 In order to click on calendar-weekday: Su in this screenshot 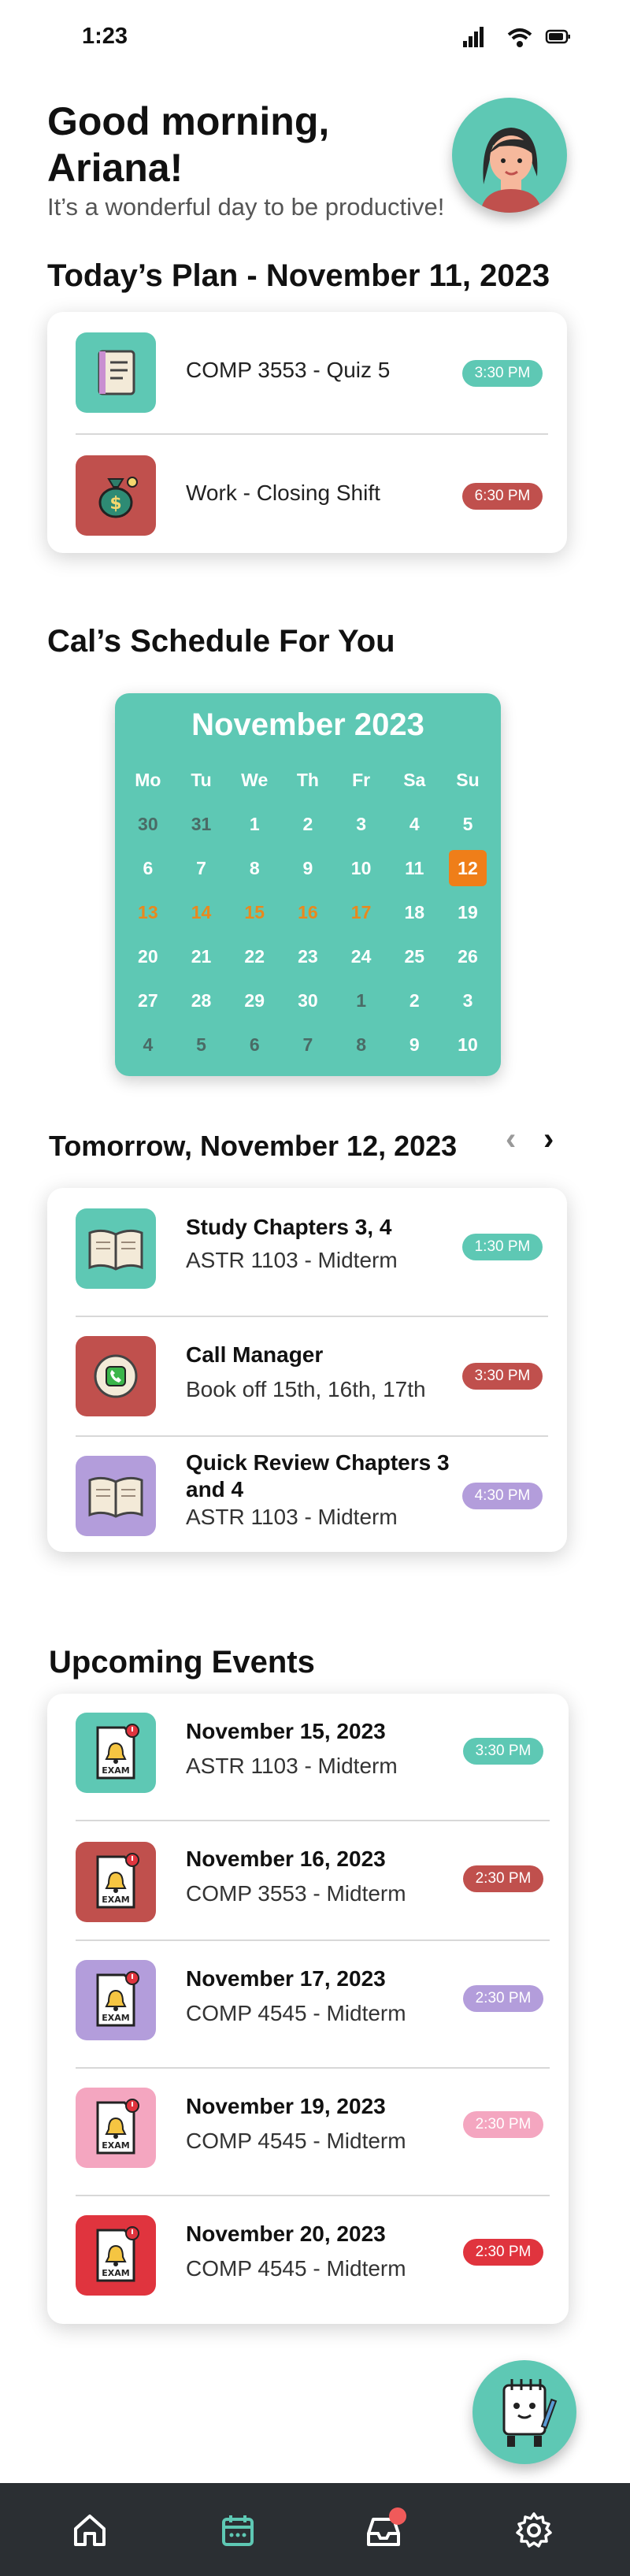, I will do `click(468, 779)`.